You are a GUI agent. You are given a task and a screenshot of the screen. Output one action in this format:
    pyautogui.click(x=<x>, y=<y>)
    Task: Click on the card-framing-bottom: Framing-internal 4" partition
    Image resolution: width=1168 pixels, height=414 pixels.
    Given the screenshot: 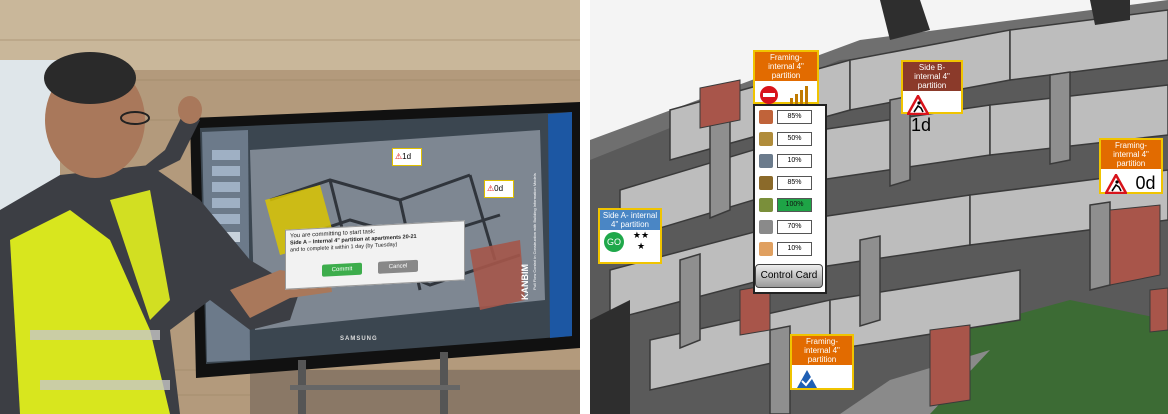 What is the action you would take?
    pyautogui.click(x=822, y=362)
    